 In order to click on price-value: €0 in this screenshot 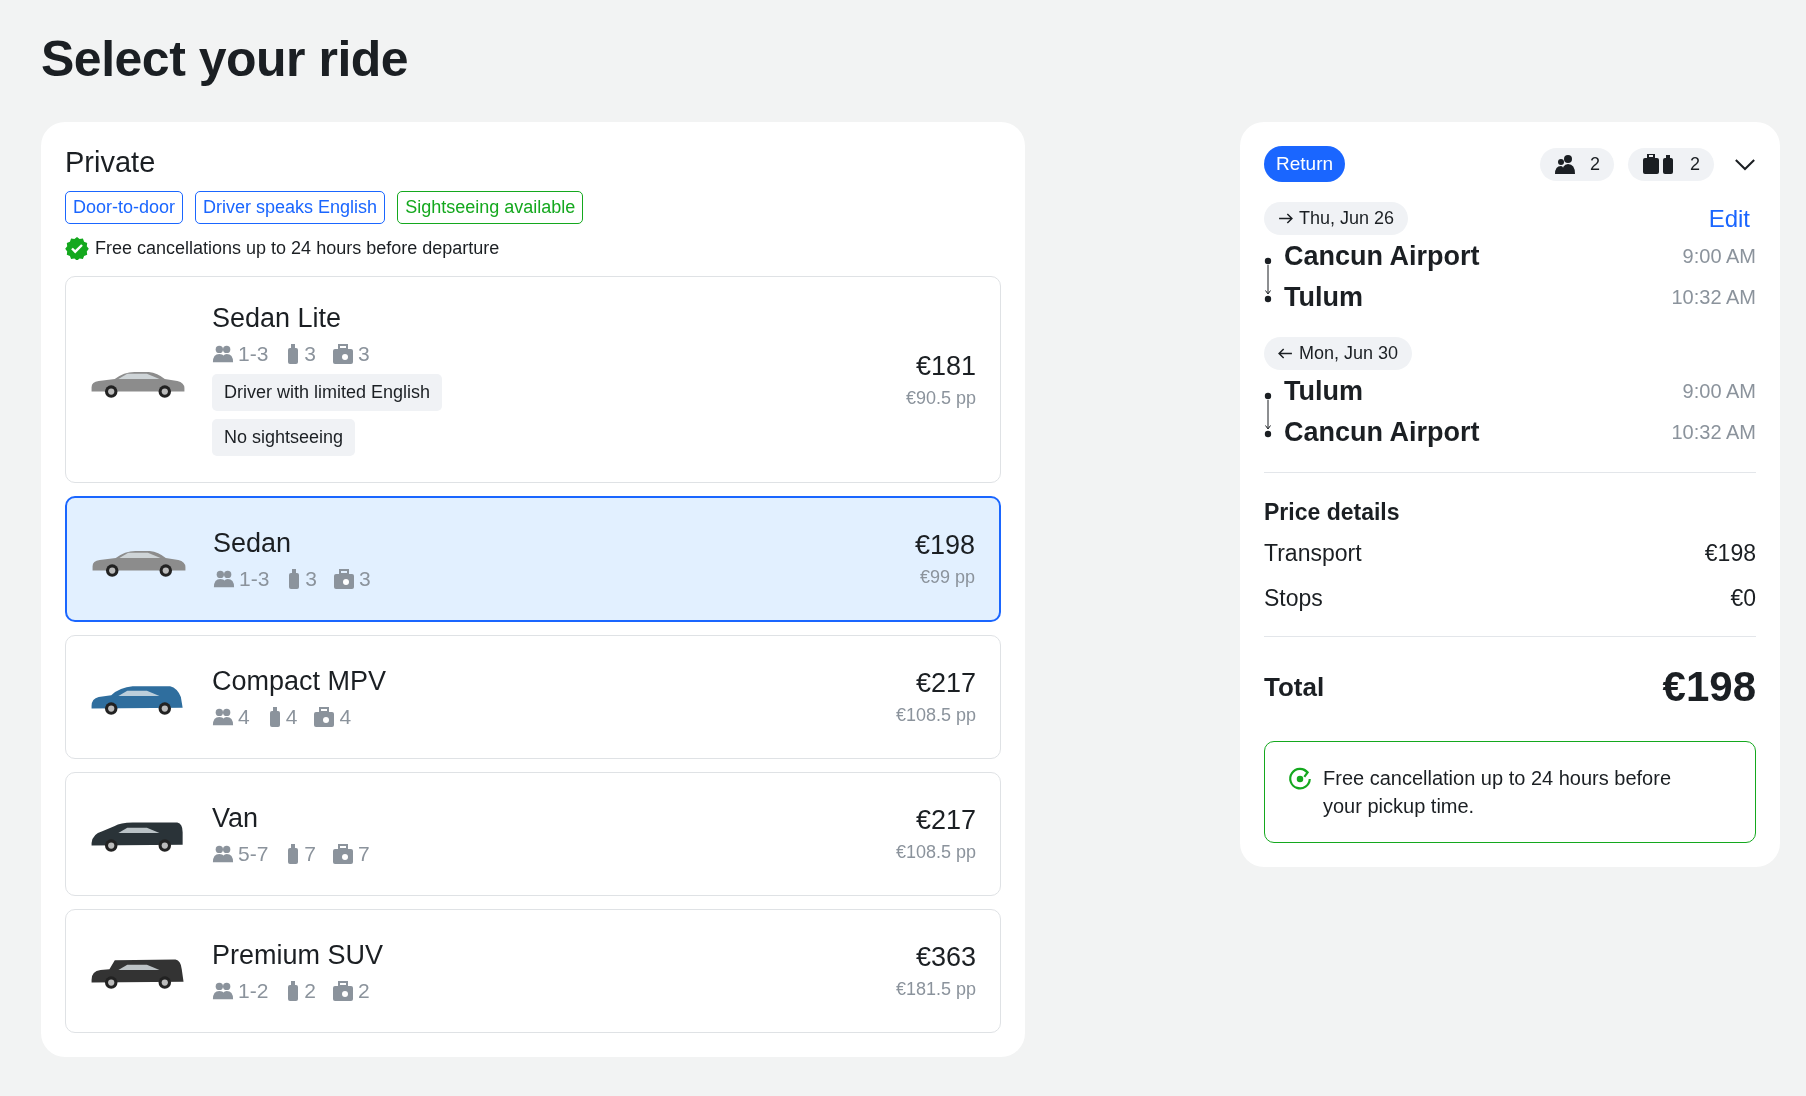, I will do `click(1743, 598)`.